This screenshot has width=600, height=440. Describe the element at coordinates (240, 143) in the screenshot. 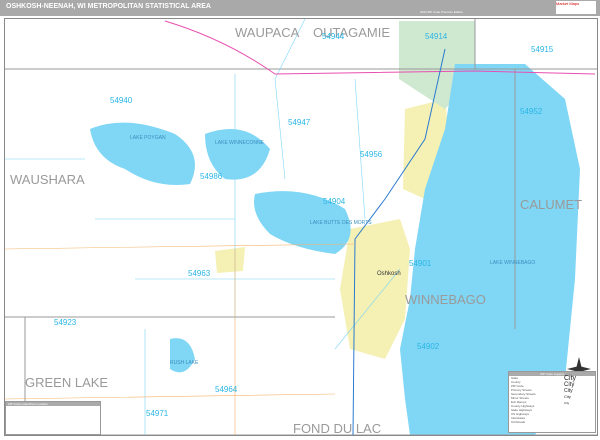

I see `lake-label: LAKE WINNECONNE` at that location.